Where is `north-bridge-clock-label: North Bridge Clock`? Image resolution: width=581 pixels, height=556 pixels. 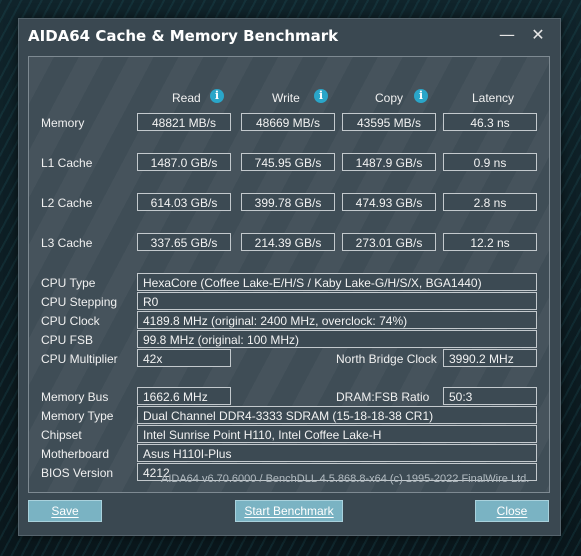 north-bridge-clock-label: North Bridge Clock is located at coordinates (386, 359).